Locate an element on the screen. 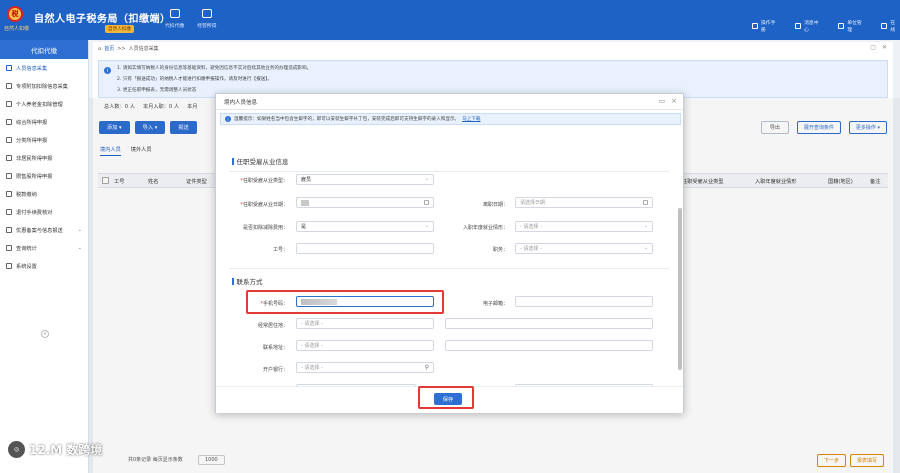  message-center-link: 消息中心 is located at coordinates (809, 26).